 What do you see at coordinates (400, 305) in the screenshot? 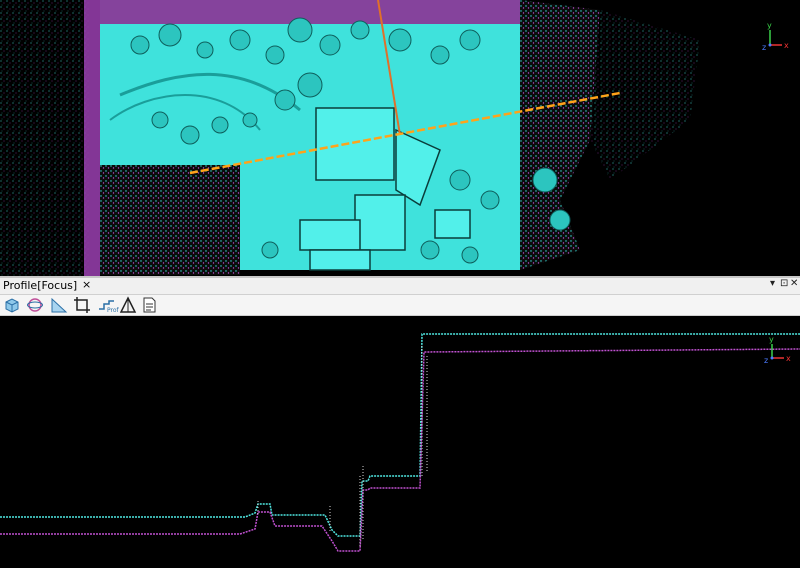
I see `profile-toolbar: Prof` at bounding box center [400, 305].